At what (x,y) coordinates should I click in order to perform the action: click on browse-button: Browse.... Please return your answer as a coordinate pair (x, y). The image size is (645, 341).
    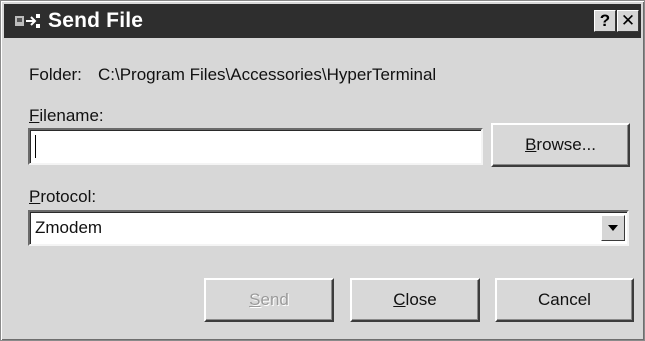
    Looking at the image, I should click on (560, 145).